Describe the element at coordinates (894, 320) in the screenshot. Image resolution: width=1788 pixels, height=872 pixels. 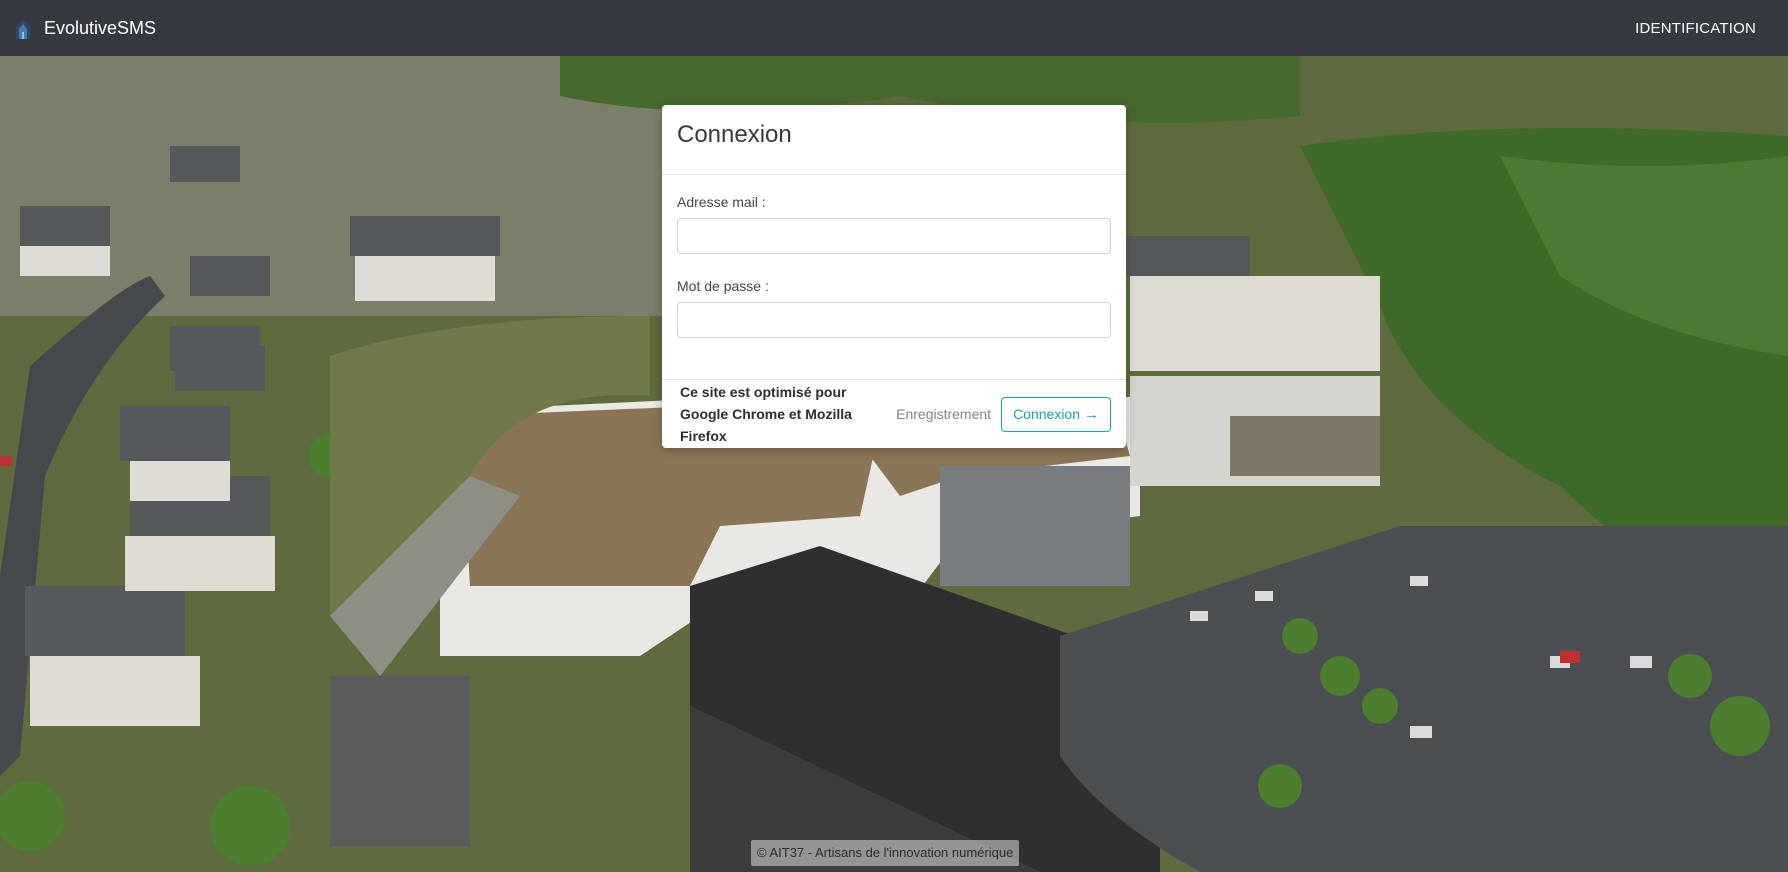
I see `password-field` at that location.